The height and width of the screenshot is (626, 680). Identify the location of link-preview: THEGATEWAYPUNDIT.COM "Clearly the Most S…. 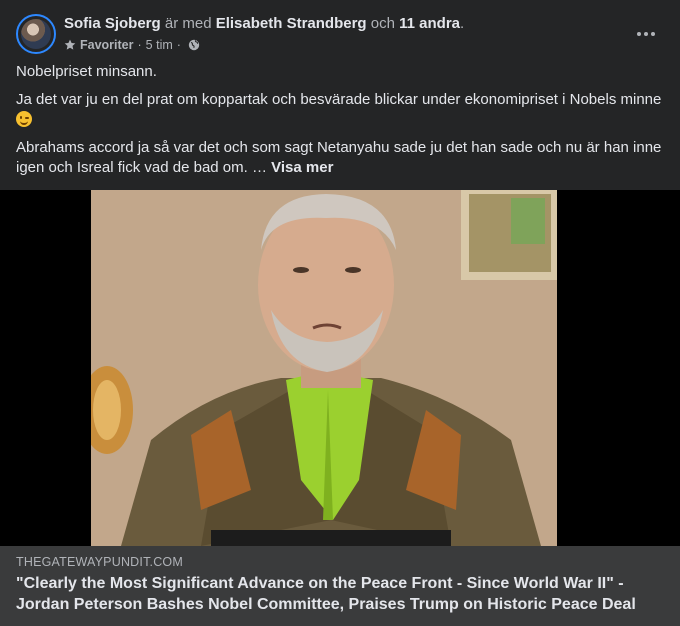
(340, 586).